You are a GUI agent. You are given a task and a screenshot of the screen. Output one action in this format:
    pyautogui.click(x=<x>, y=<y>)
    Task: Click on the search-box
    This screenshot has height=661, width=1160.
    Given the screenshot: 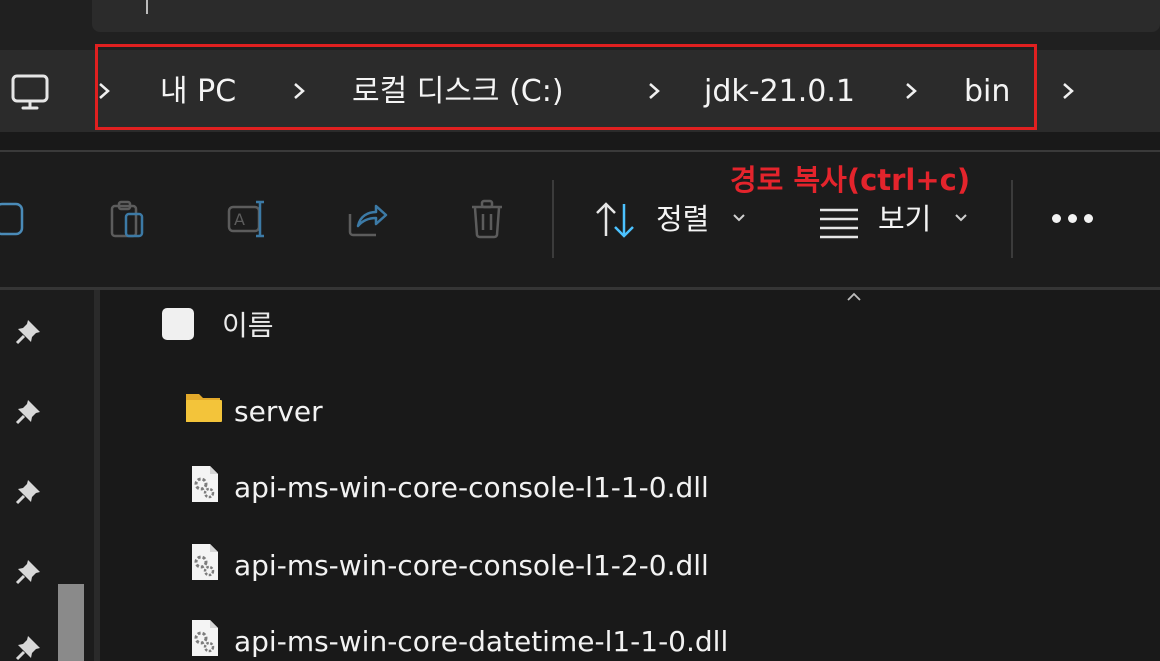 What is the action you would take?
    pyautogui.click(x=626, y=16)
    